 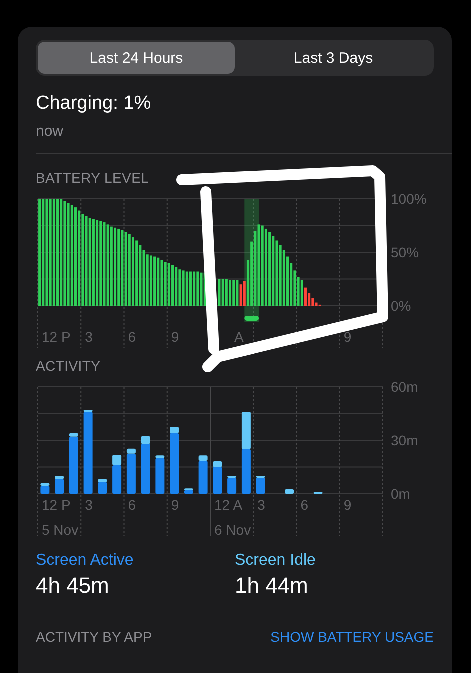 What do you see at coordinates (50, 131) in the screenshot?
I see `status-time: now` at bounding box center [50, 131].